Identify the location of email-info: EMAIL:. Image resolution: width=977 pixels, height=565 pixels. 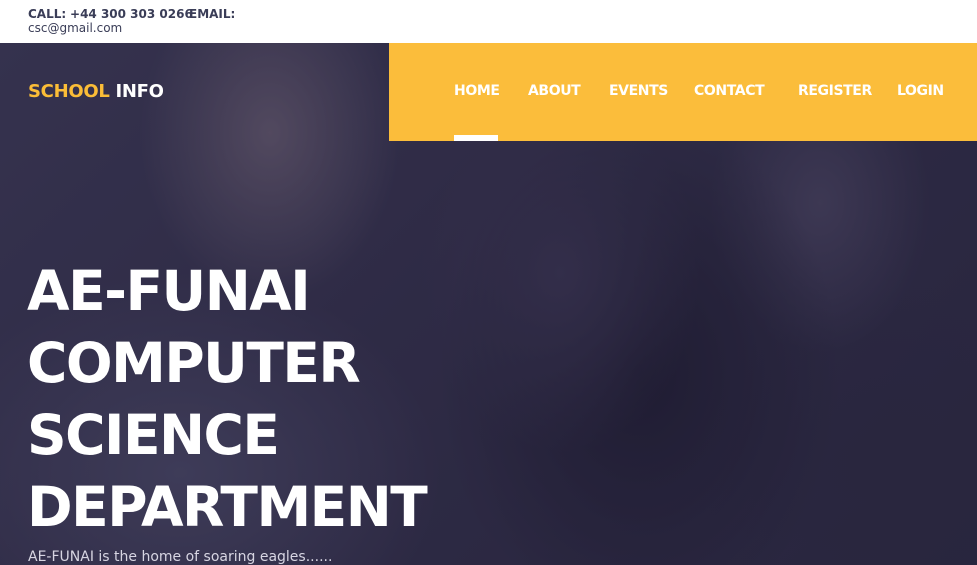
(212, 14).